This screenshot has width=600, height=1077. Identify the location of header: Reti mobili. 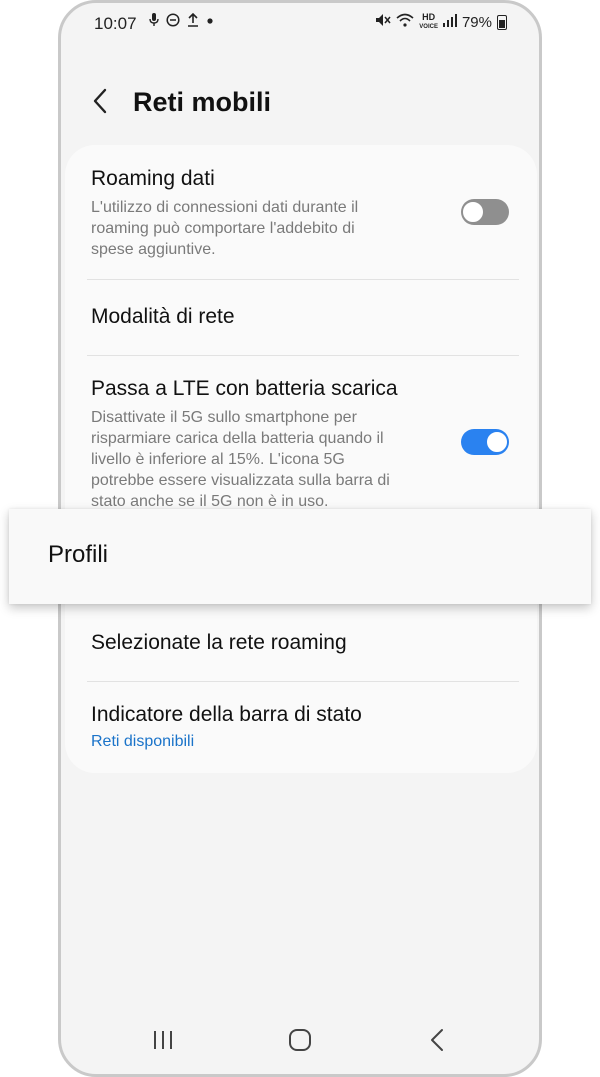
(300, 103).